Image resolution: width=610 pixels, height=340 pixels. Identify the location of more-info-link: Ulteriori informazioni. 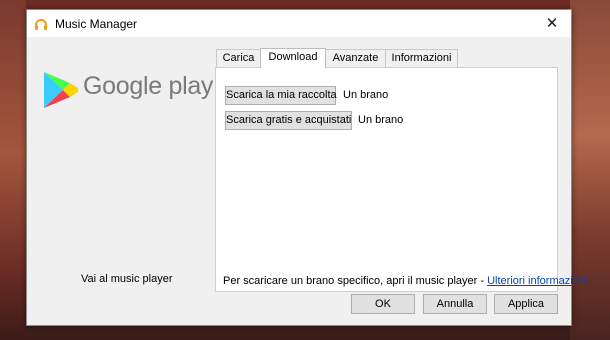
(537, 281).